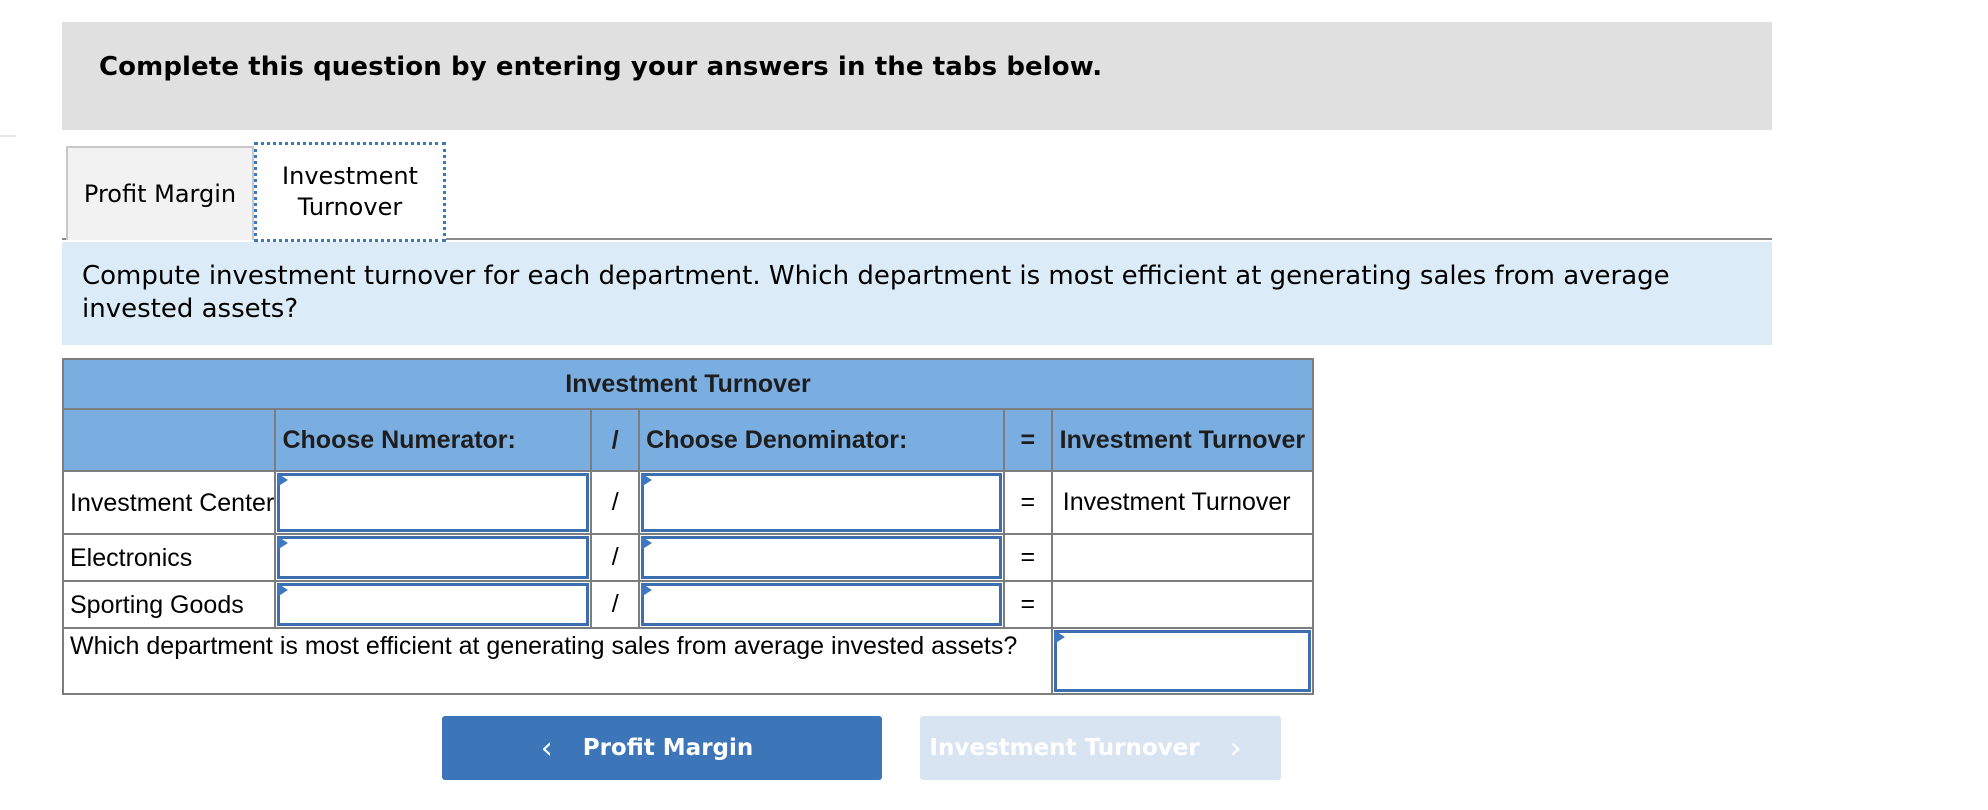  Describe the element at coordinates (668, 748) in the screenshot. I see `prev-tab-label: Profit Margin` at that location.